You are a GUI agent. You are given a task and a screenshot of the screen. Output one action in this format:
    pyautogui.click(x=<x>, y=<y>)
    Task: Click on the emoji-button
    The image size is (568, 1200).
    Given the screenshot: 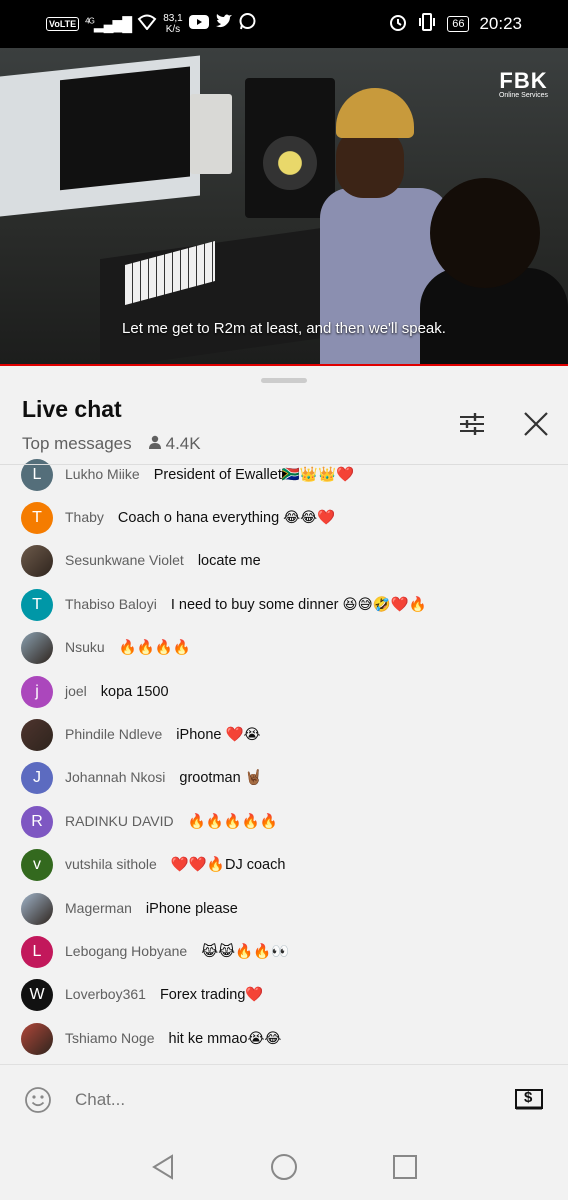 What is the action you would take?
    pyautogui.click(x=38, y=1100)
    